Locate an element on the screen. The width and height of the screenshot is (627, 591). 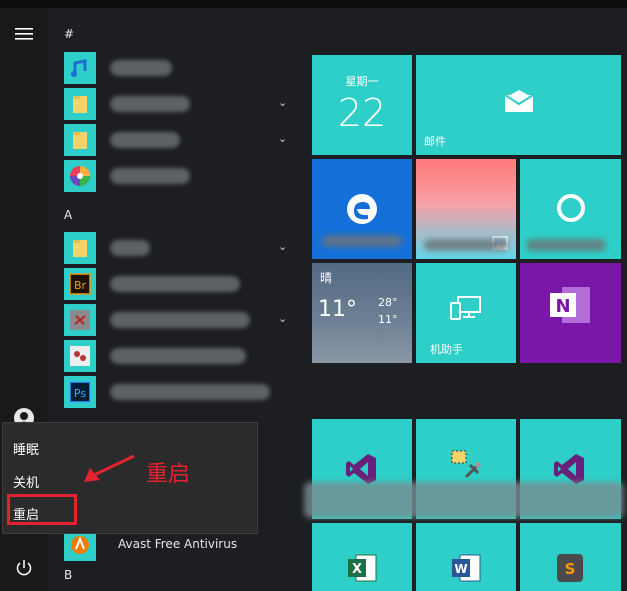
section-header-b: B is located at coordinates (68, 575).